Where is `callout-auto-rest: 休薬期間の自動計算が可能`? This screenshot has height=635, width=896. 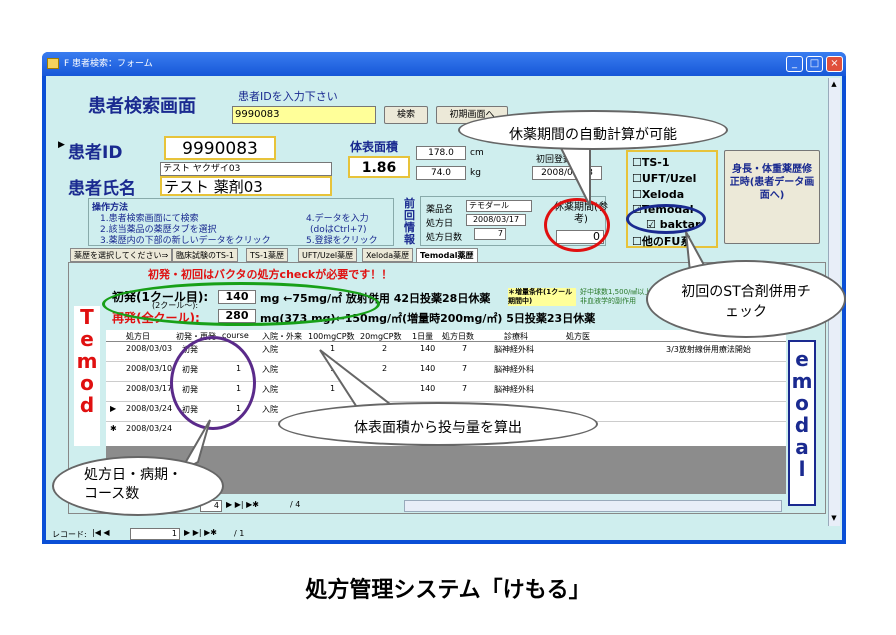 callout-auto-rest: 休薬期間の自動計算が可能 is located at coordinates (593, 130).